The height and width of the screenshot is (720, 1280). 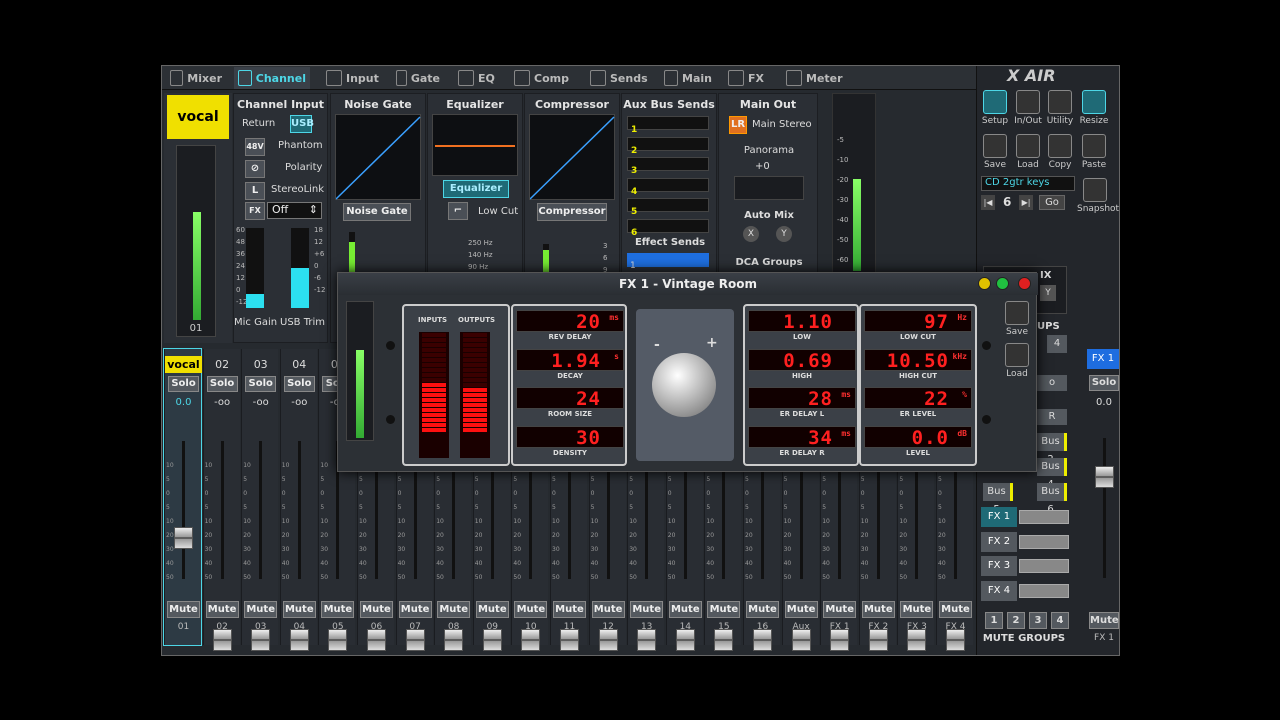 What do you see at coordinates (769, 188) in the screenshot?
I see `pan-control` at bounding box center [769, 188].